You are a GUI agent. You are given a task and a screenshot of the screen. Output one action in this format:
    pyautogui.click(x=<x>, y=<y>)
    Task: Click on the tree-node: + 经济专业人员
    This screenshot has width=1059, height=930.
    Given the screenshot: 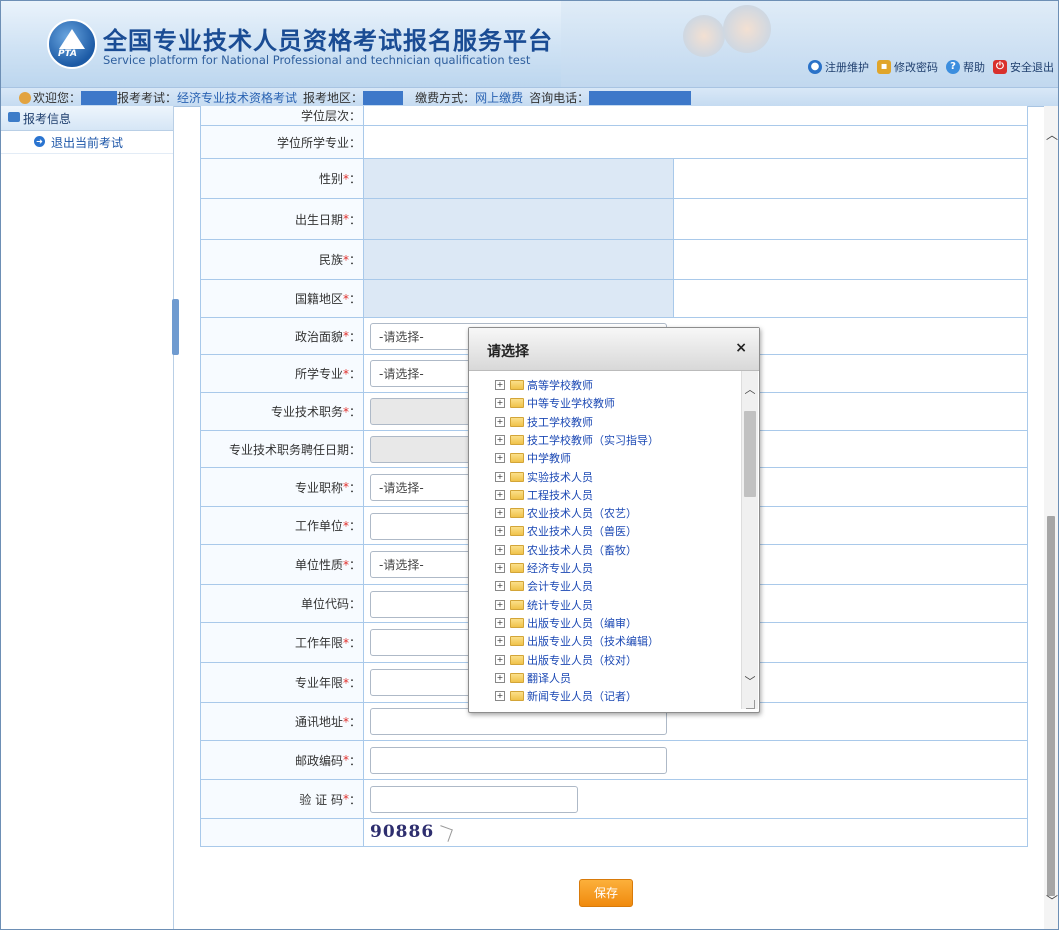 What is the action you would take?
    pyautogui.click(x=544, y=568)
    